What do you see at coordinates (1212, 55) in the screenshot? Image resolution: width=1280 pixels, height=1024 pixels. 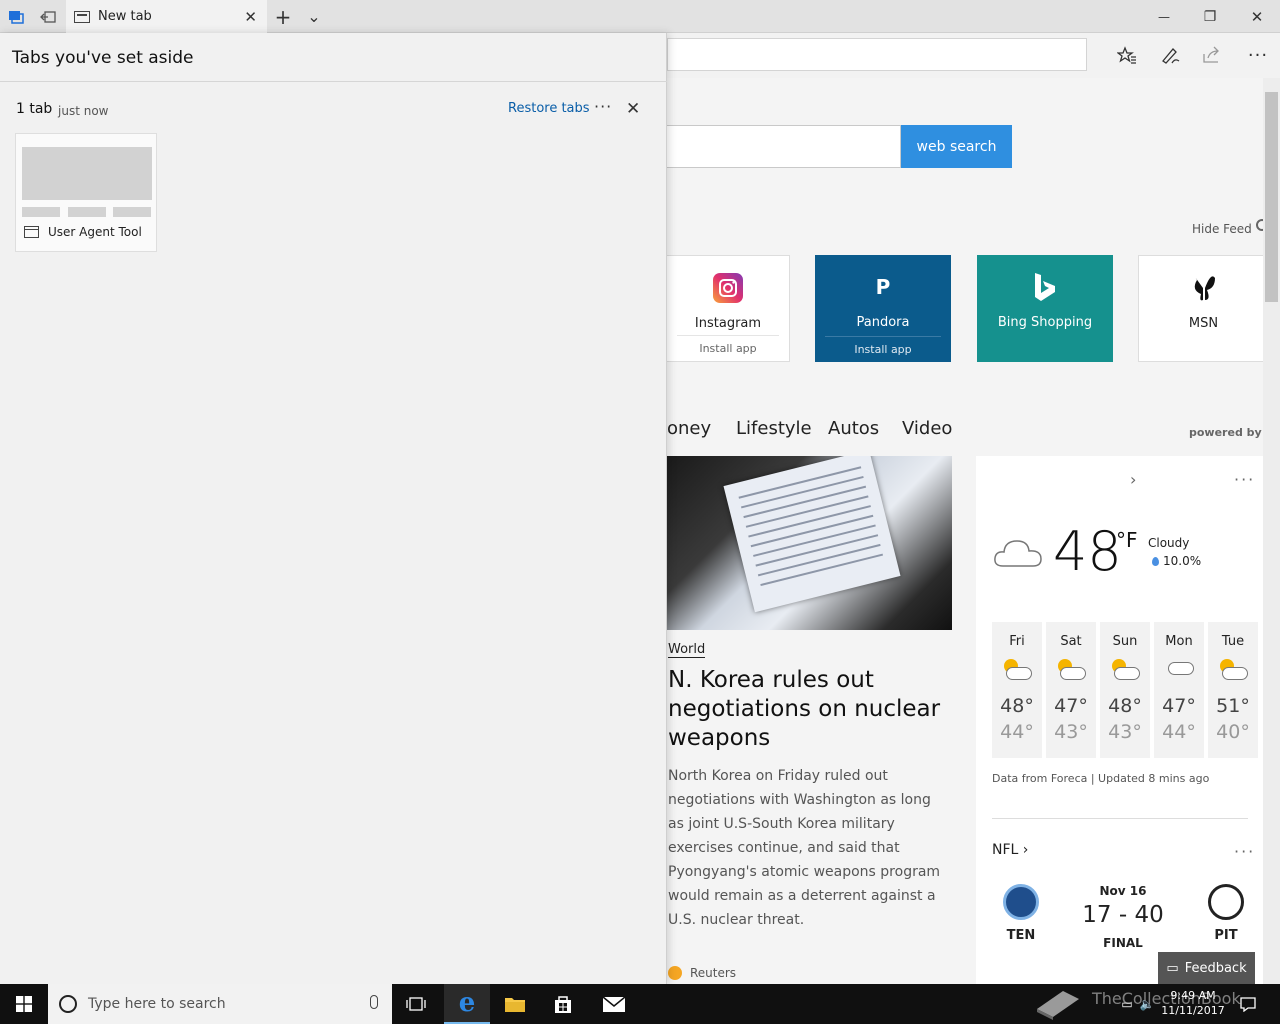 I see `share-icon` at bounding box center [1212, 55].